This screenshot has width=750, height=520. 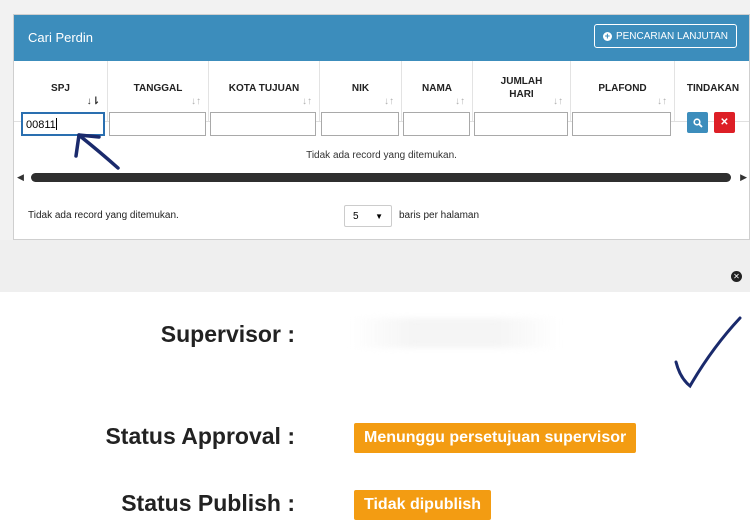 I want to click on spj-filter-value: 00811, so click(x=41, y=125).